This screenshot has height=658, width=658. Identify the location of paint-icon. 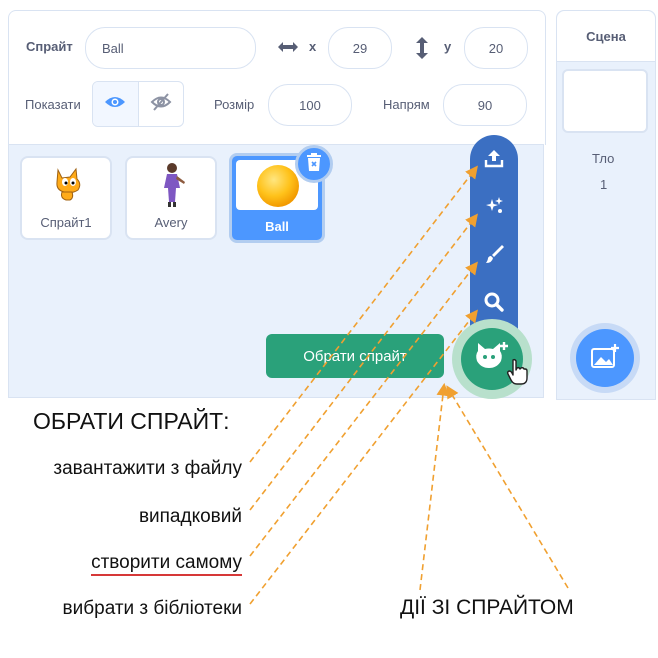
(494, 256).